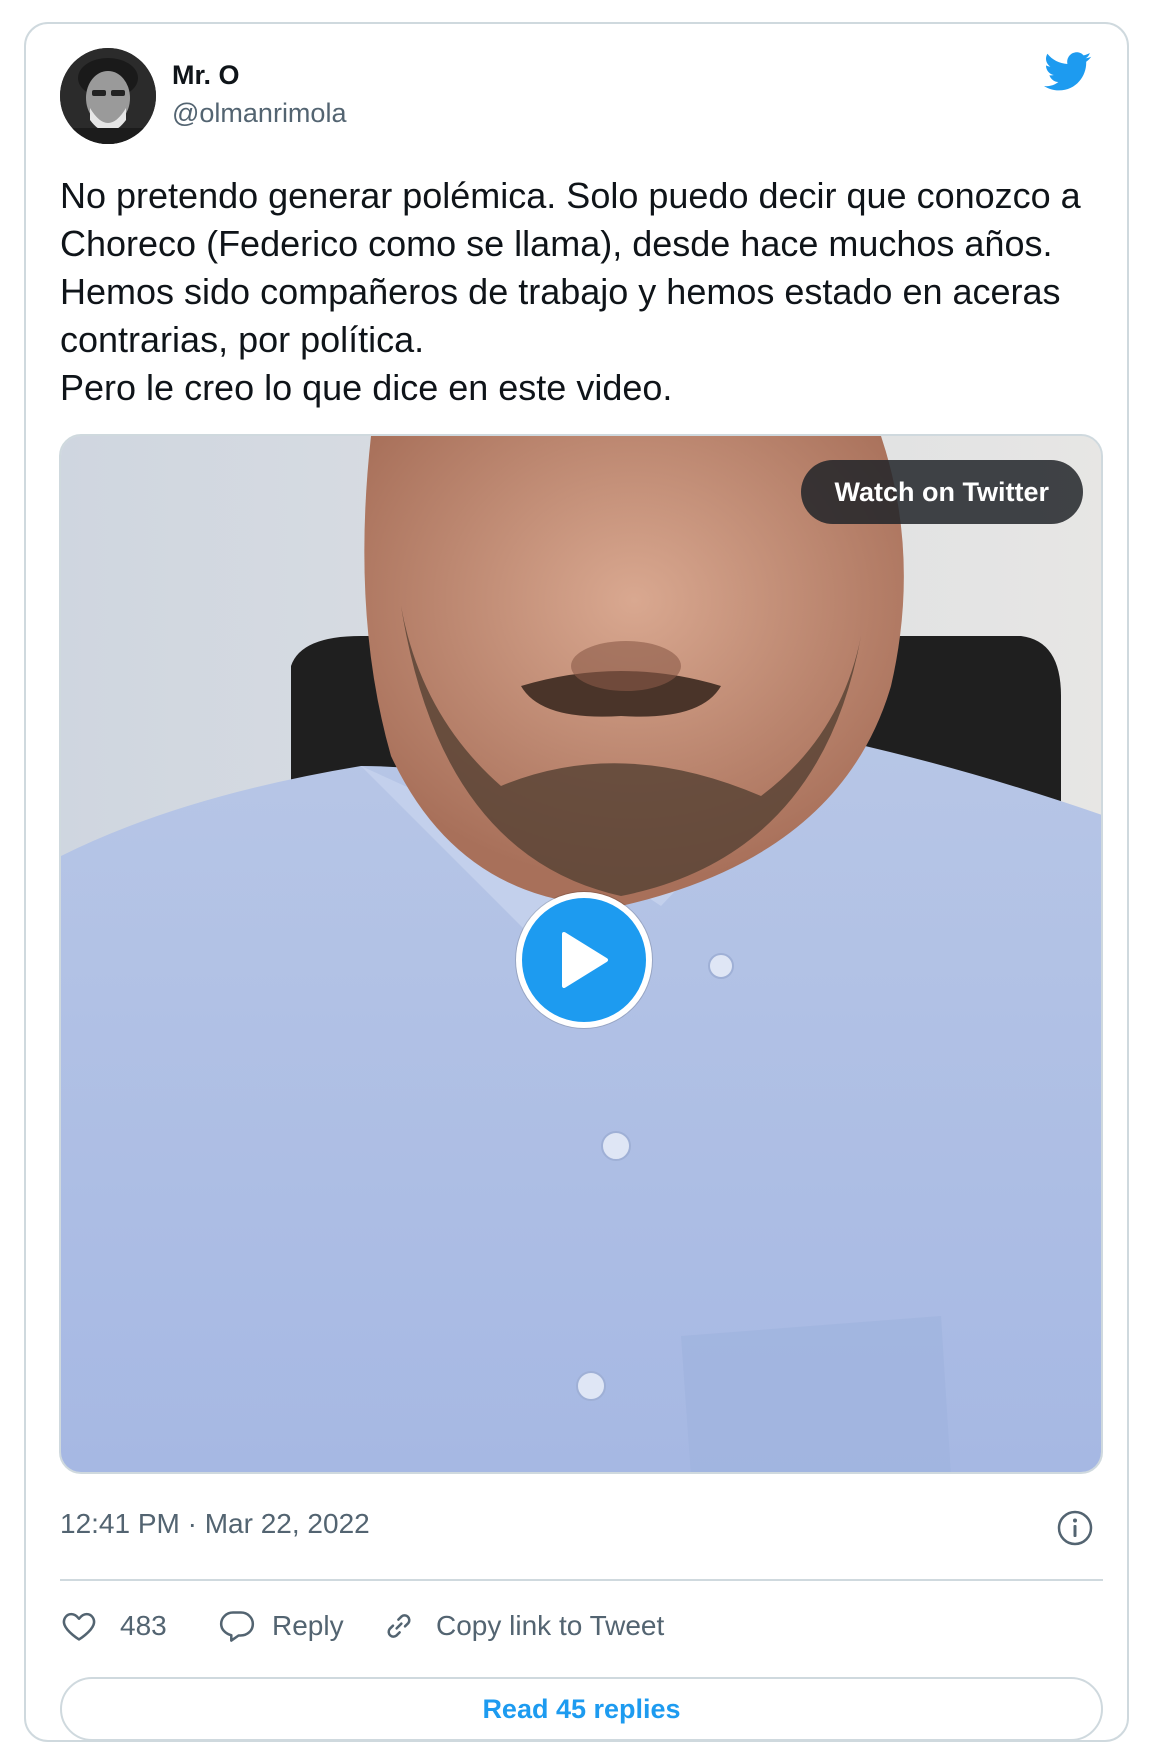 This screenshot has width=1152, height=1742. I want to click on avatar-image, so click(108, 96).